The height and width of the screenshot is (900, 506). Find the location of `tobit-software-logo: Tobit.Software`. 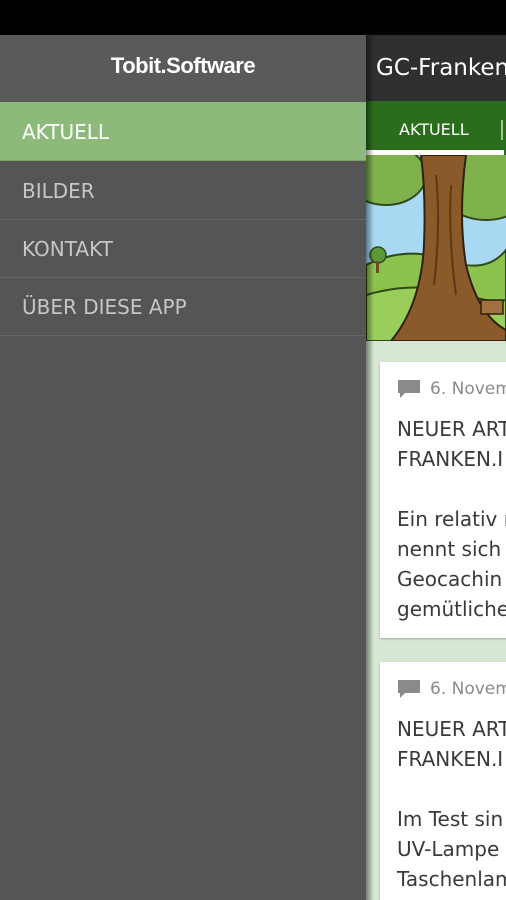

tobit-software-logo: Tobit.Software is located at coordinates (183, 65).